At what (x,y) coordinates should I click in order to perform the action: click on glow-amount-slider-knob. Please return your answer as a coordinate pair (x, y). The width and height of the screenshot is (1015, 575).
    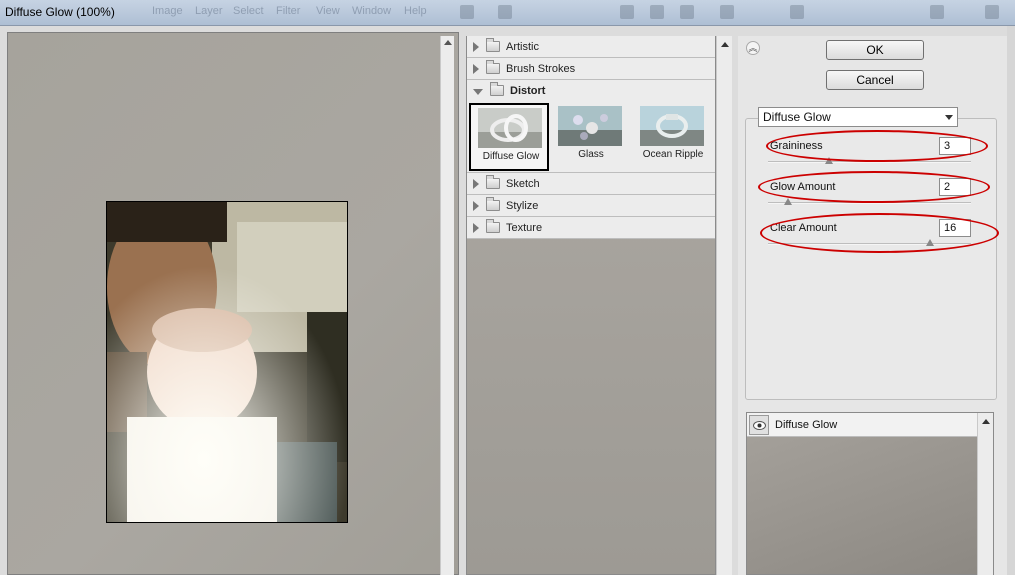
    Looking at the image, I should click on (788, 201).